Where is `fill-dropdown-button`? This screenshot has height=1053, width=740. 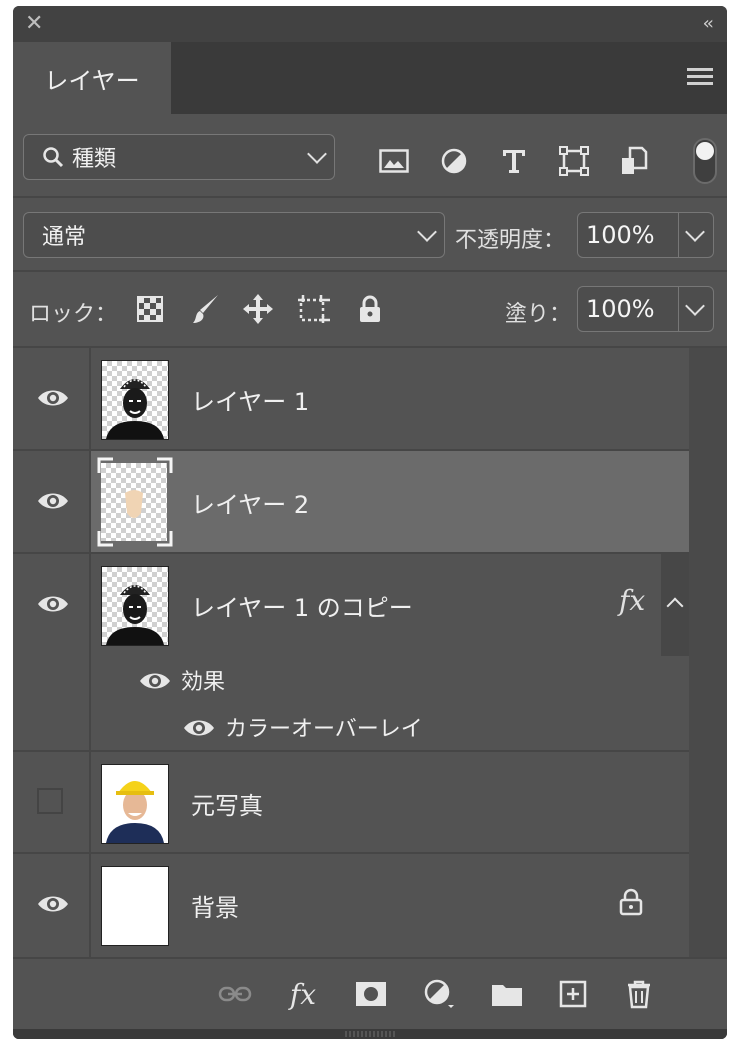 fill-dropdown-button is located at coordinates (696, 309).